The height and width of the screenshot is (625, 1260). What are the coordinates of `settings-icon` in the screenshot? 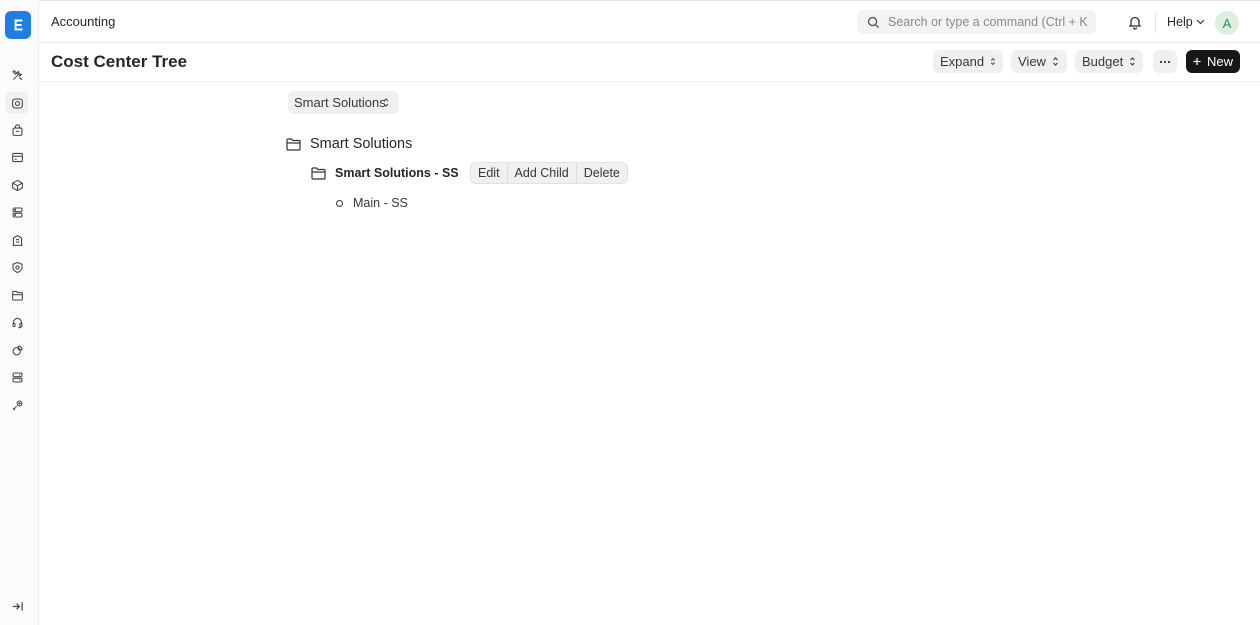 It's located at (17, 405).